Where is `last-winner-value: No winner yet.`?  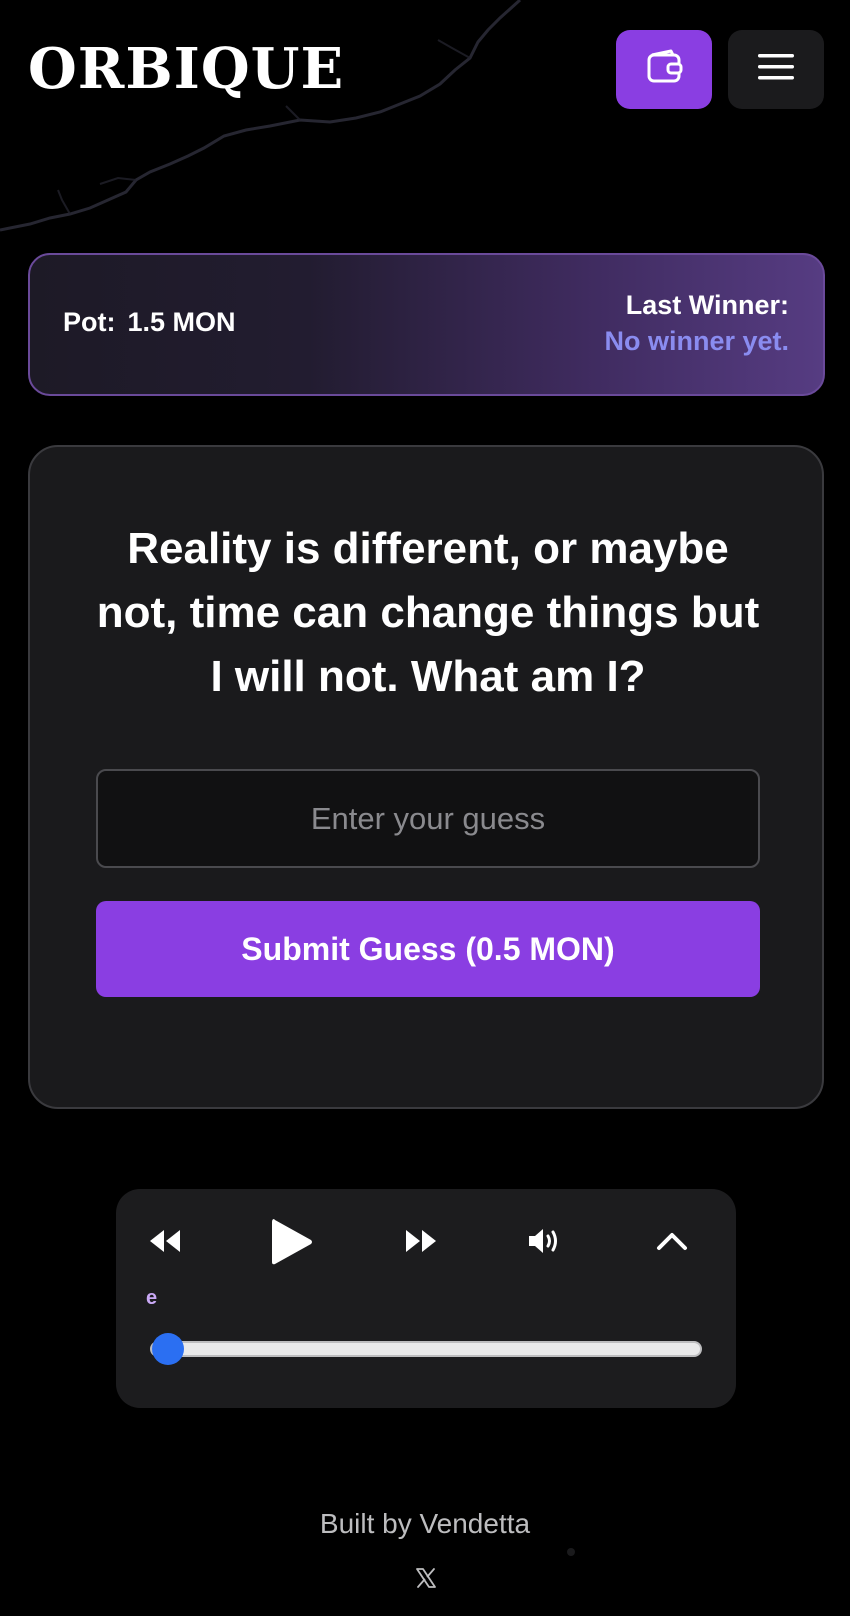 last-winner-value: No winner yet. is located at coordinates (696, 341).